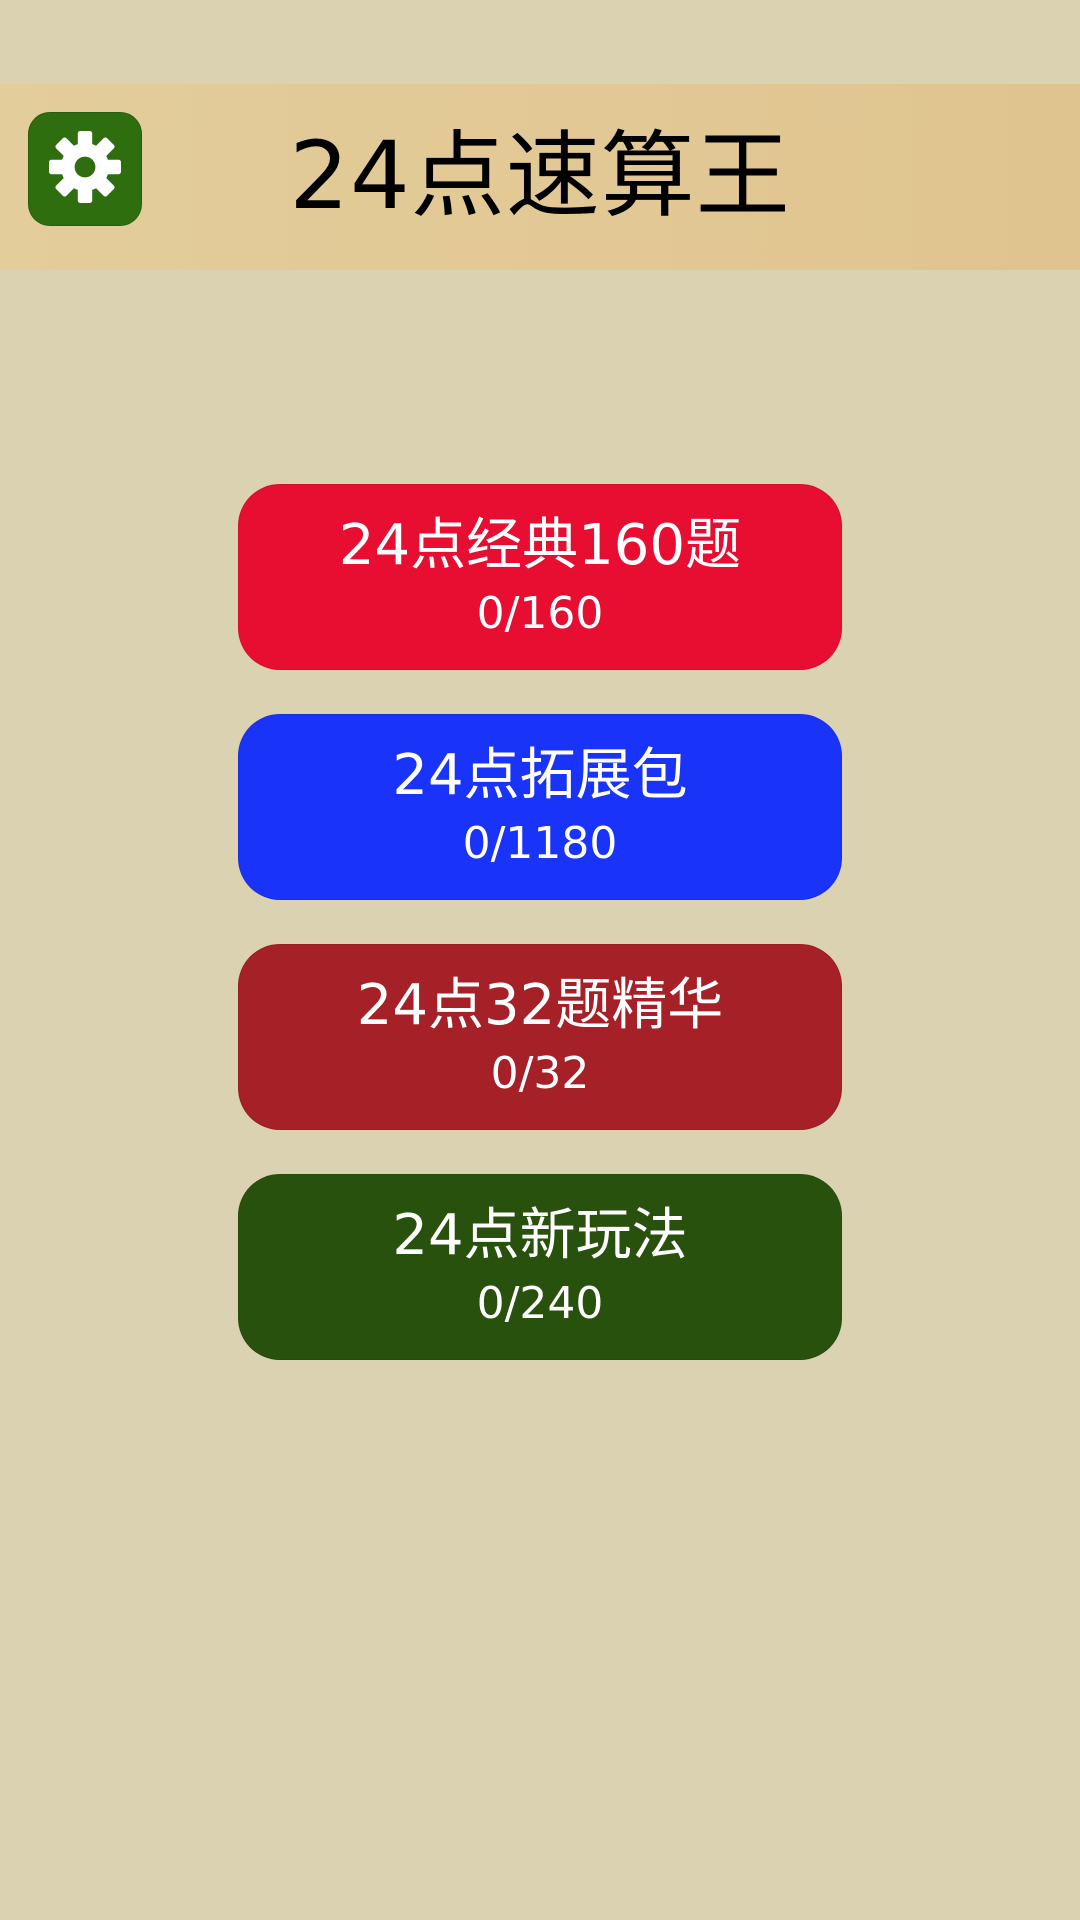 The width and height of the screenshot is (1080, 1920). I want to click on app-header: 24点速算王, so click(540, 177).